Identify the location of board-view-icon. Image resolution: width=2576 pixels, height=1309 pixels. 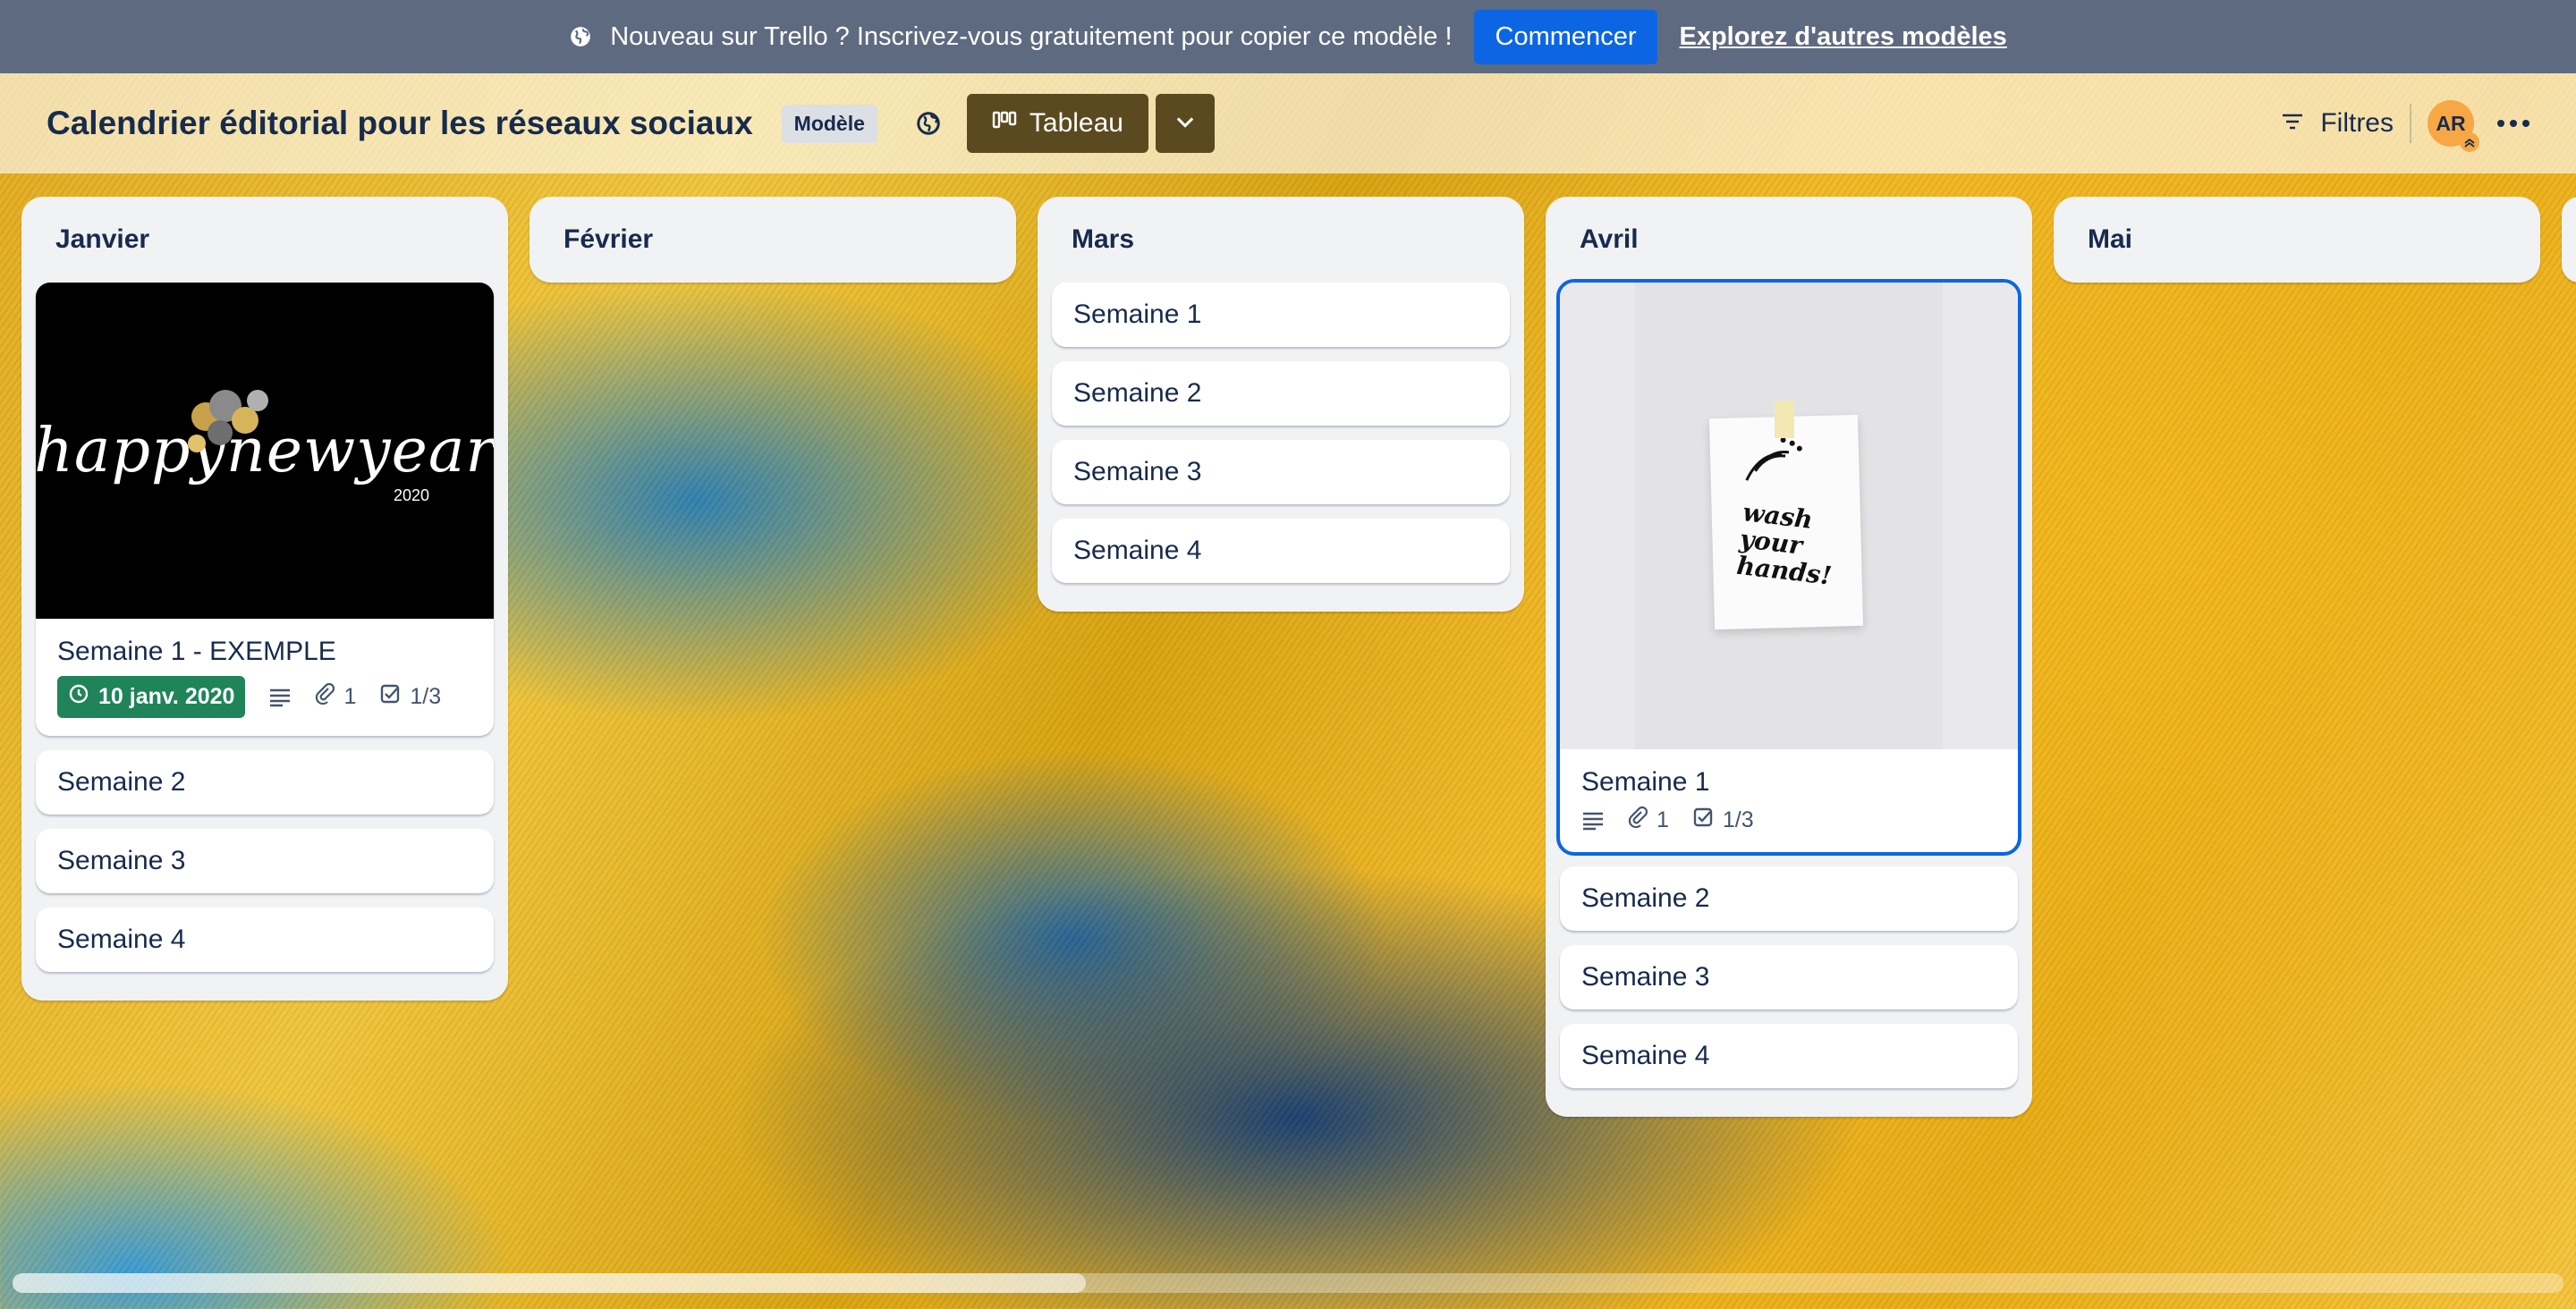
(1004, 123).